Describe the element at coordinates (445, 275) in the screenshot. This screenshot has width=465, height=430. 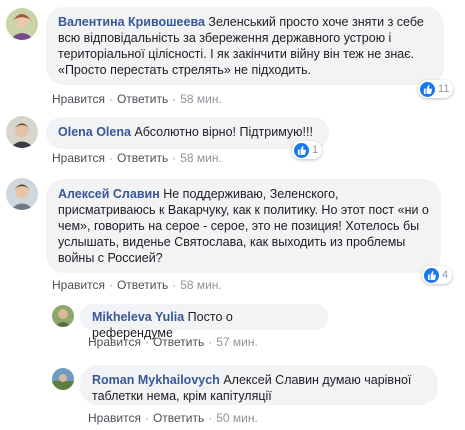
I see `reaction-number: 4` at that location.